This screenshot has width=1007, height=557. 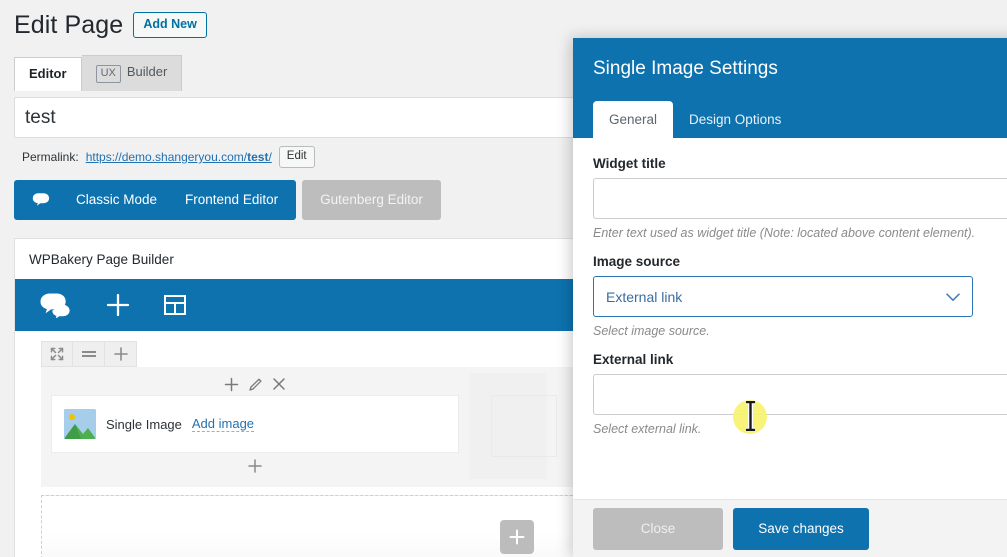 What do you see at coordinates (69, 24) in the screenshot?
I see `page-title: Edit Page` at bounding box center [69, 24].